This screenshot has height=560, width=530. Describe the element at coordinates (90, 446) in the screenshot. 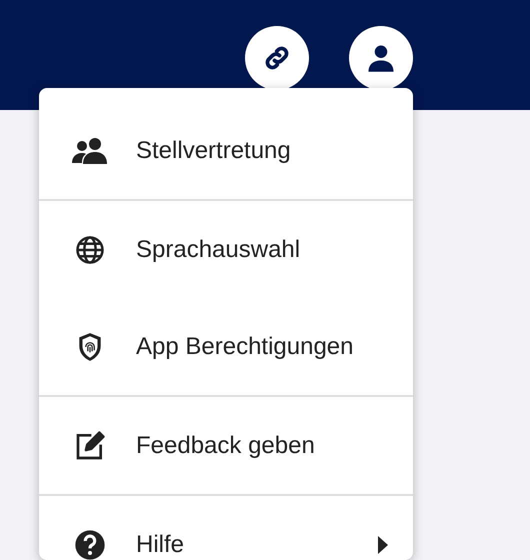

I see `edit-icon` at that location.